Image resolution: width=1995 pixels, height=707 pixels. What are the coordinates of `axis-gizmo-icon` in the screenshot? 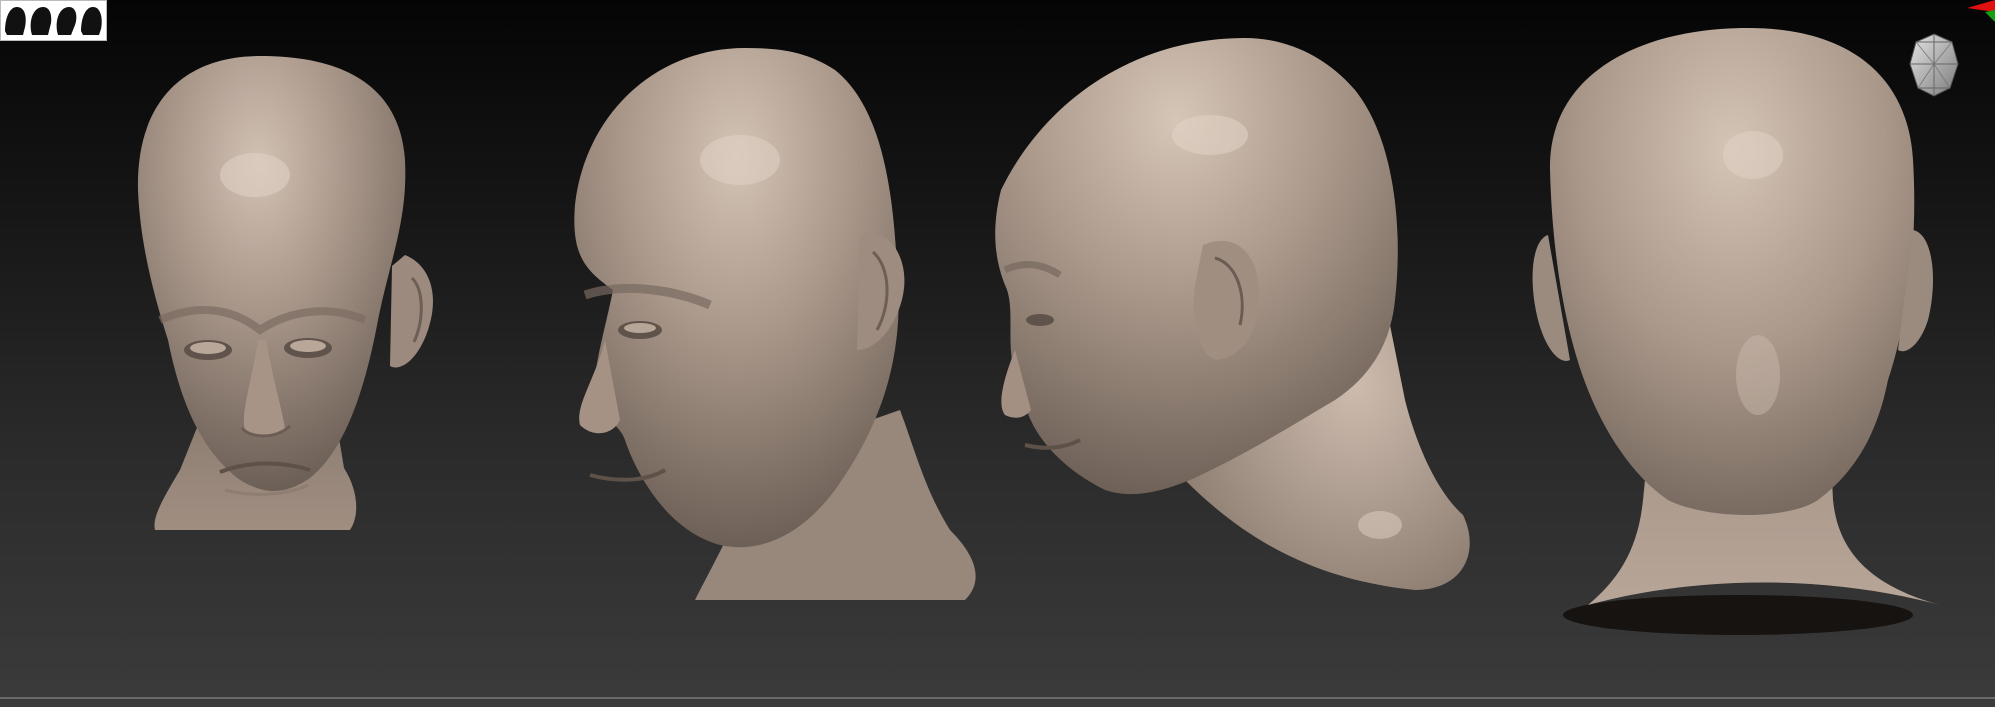 It's located at (1975, 12).